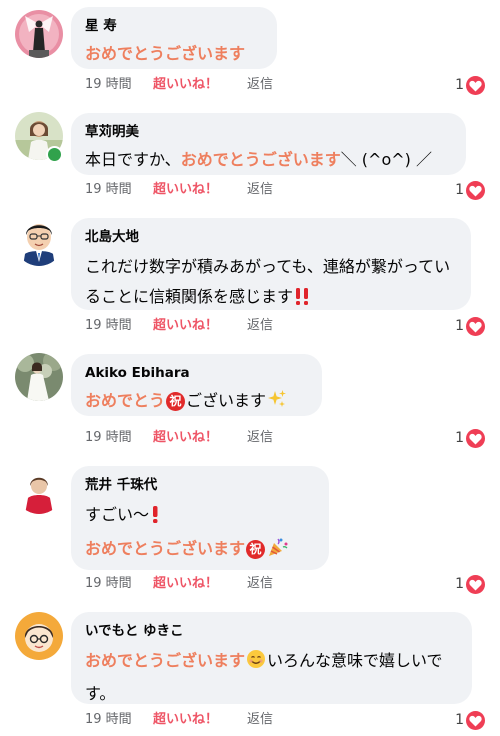  I want to click on comment-bubble: いでもと ゆきこ おめでとうございます いろんな意味で嬉しいです。, so click(271, 658).